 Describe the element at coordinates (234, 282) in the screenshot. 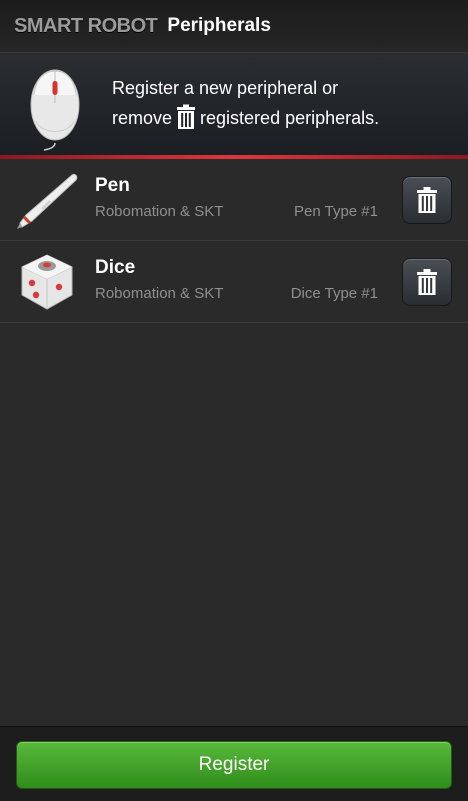

I see `list-item: Dice Robomation & SKT Dice Type #1` at that location.